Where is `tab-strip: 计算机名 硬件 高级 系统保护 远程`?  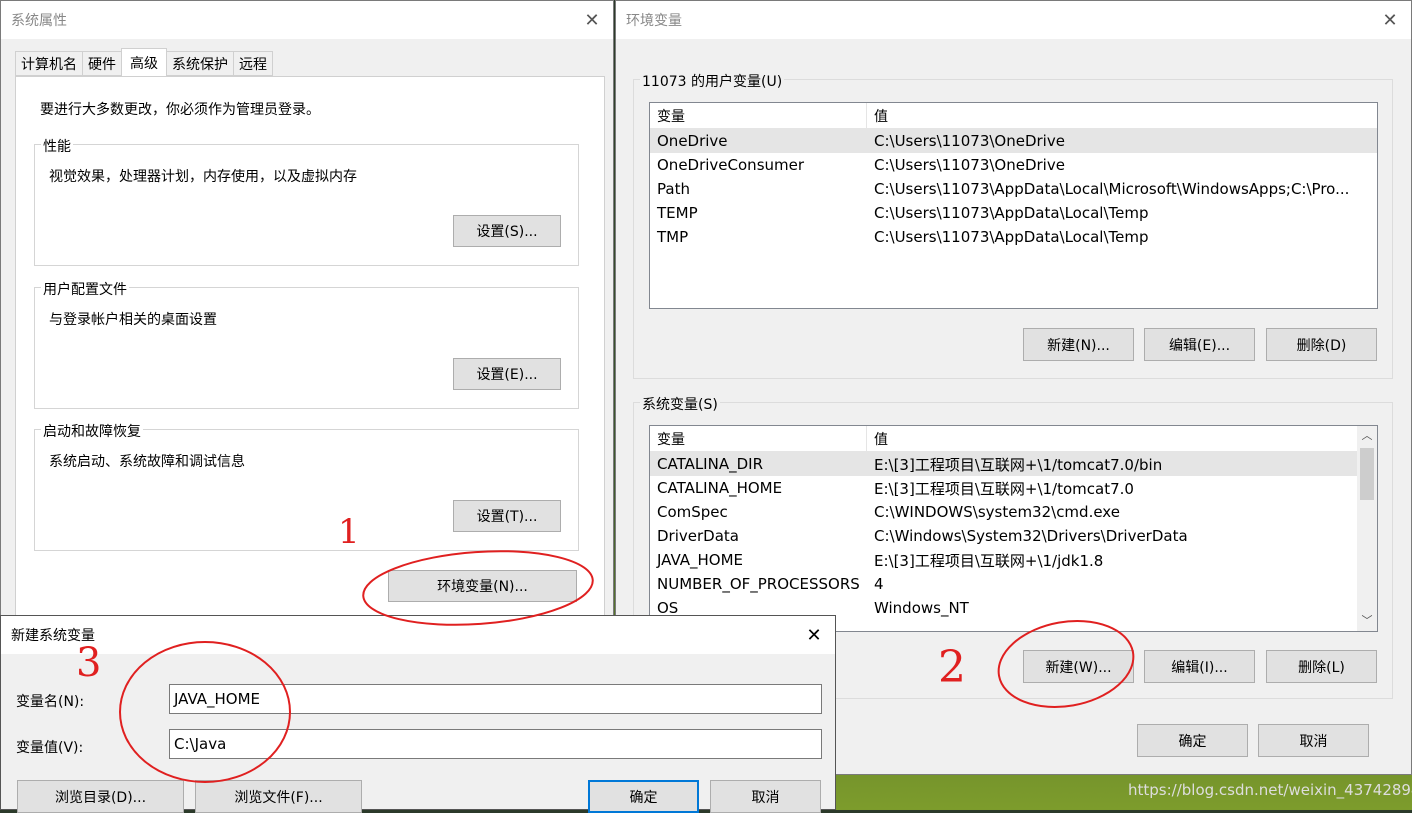
tab-strip: 计算机名 硬件 高级 系统保护 远程 is located at coordinates (144, 62).